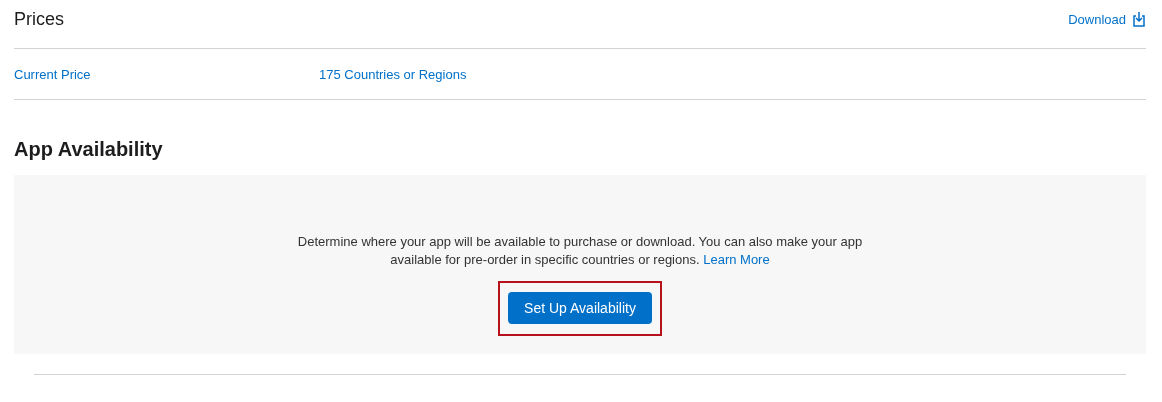 The height and width of the screenshot is (402, 1162). What do you see at coordinates (89, 149) in the screenshot?
I see `section-title: App Availability` at bounding box center [89, 149].